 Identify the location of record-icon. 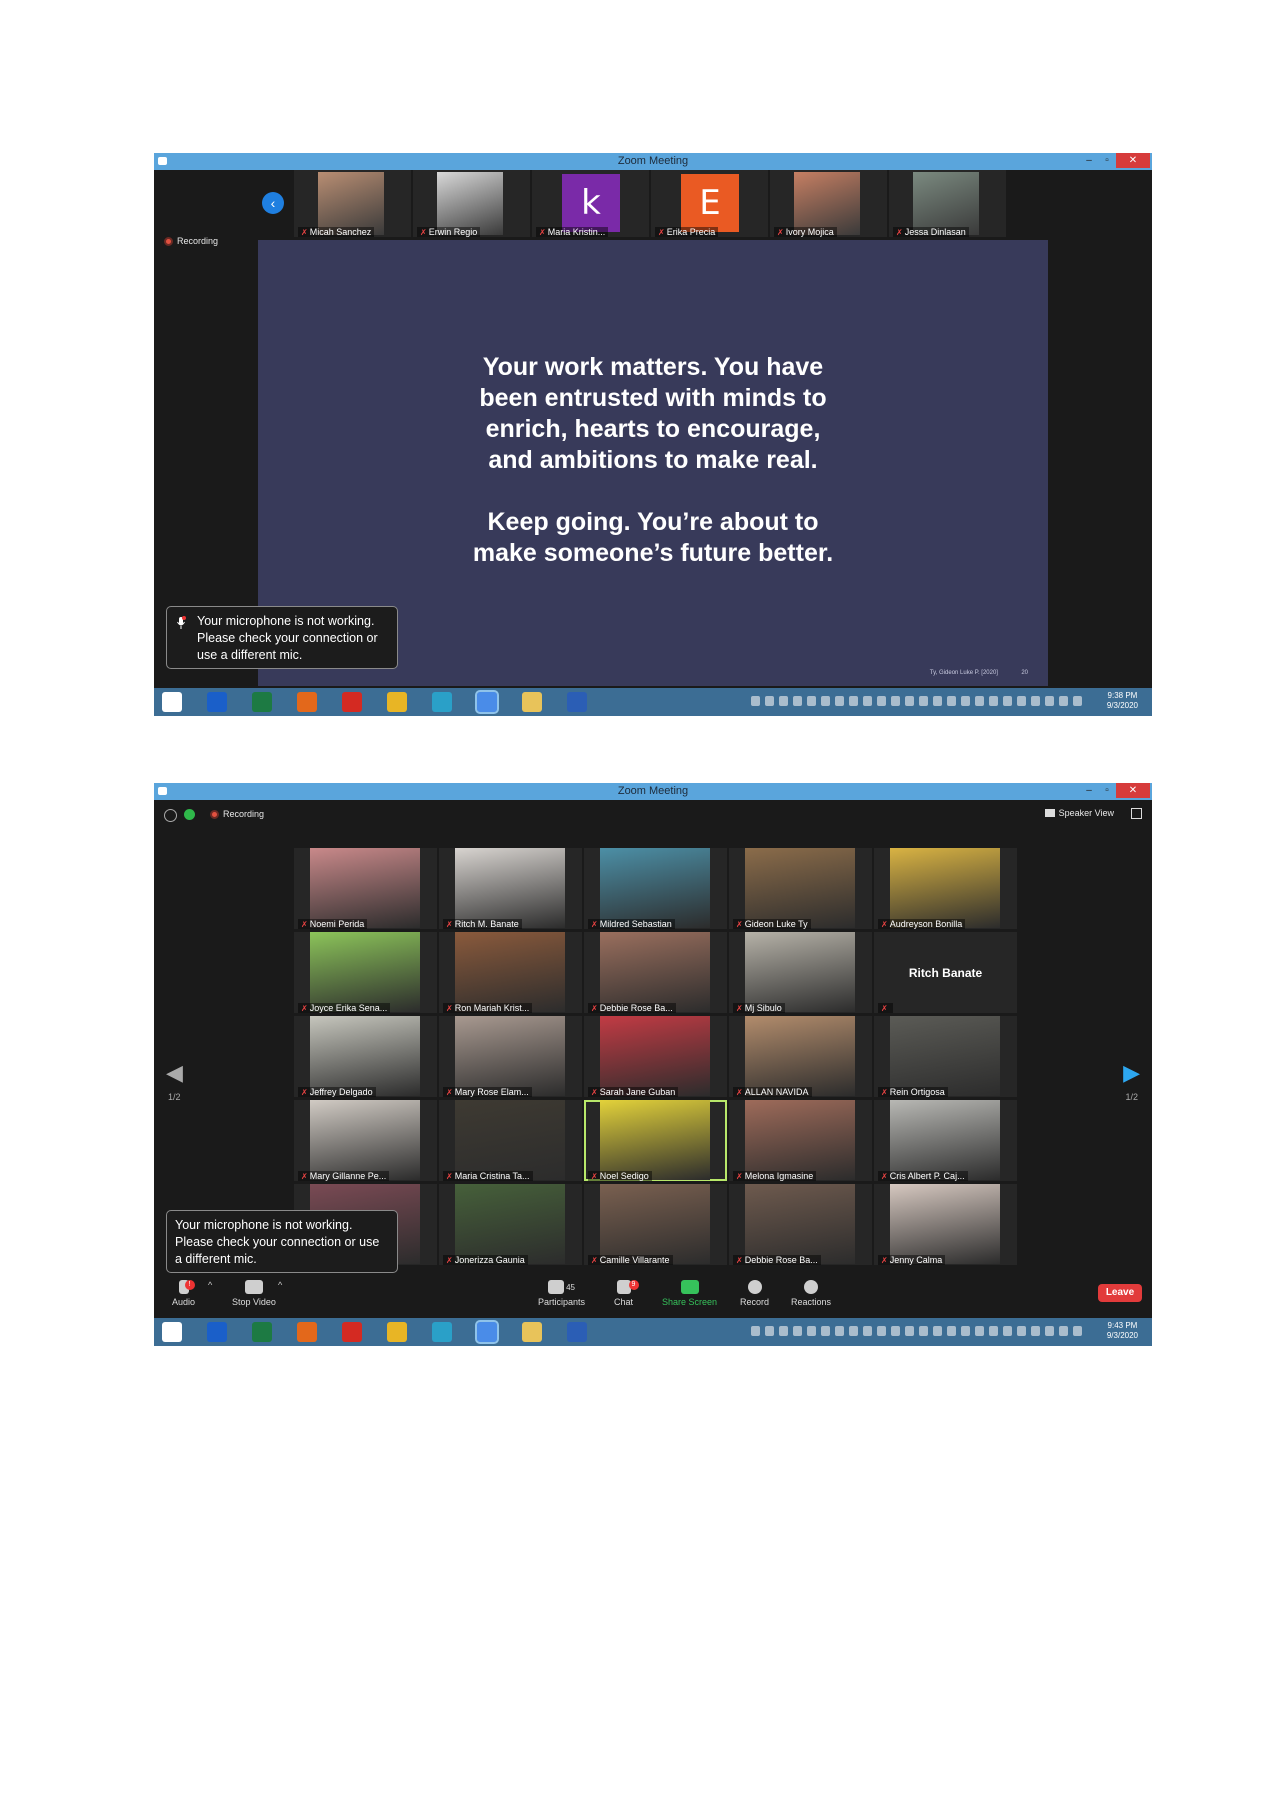
(754, 1287).